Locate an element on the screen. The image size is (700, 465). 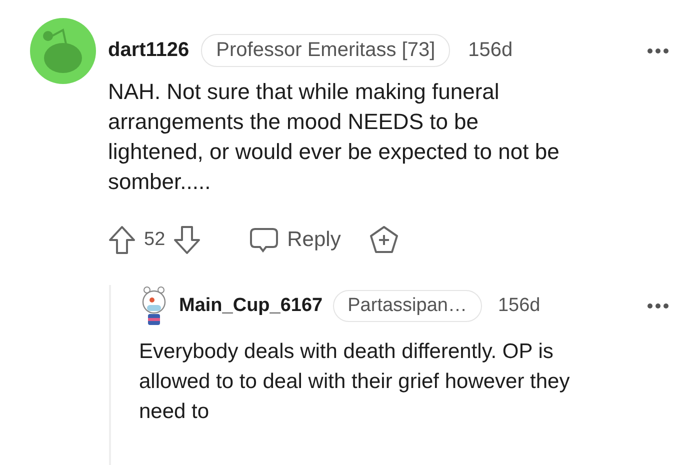
reply-button: Reply is located at coordinates (295, 240).